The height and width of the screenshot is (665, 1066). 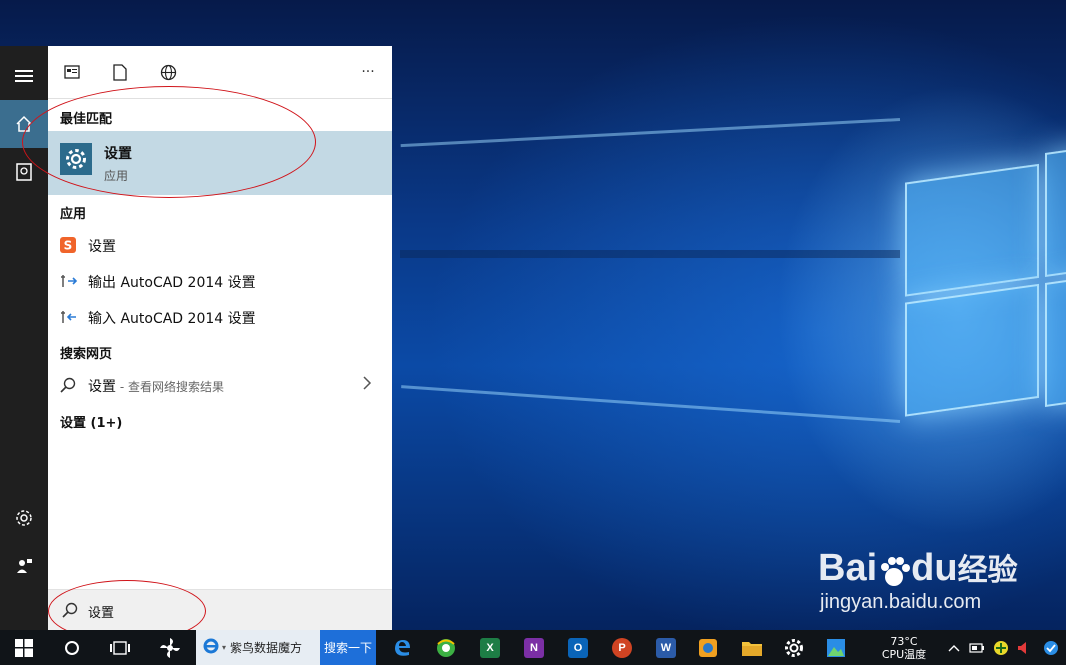 I want to click on web-search-item: 设置 - 查看网络搜索结果, so click(x=220, y=385).